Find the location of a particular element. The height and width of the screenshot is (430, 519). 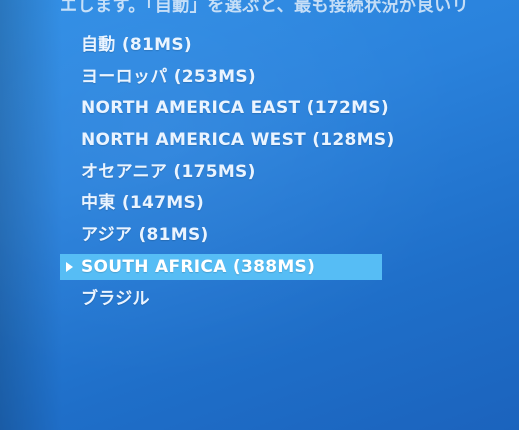

triangle-right-icon is located at coordinates (69, 266).